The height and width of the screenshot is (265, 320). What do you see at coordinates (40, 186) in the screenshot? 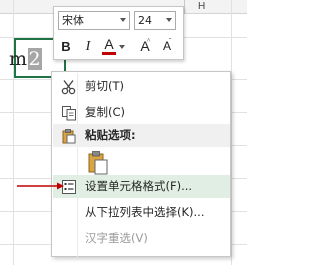
I see `red-arrow-annotation` at bounding box center [40, 186].